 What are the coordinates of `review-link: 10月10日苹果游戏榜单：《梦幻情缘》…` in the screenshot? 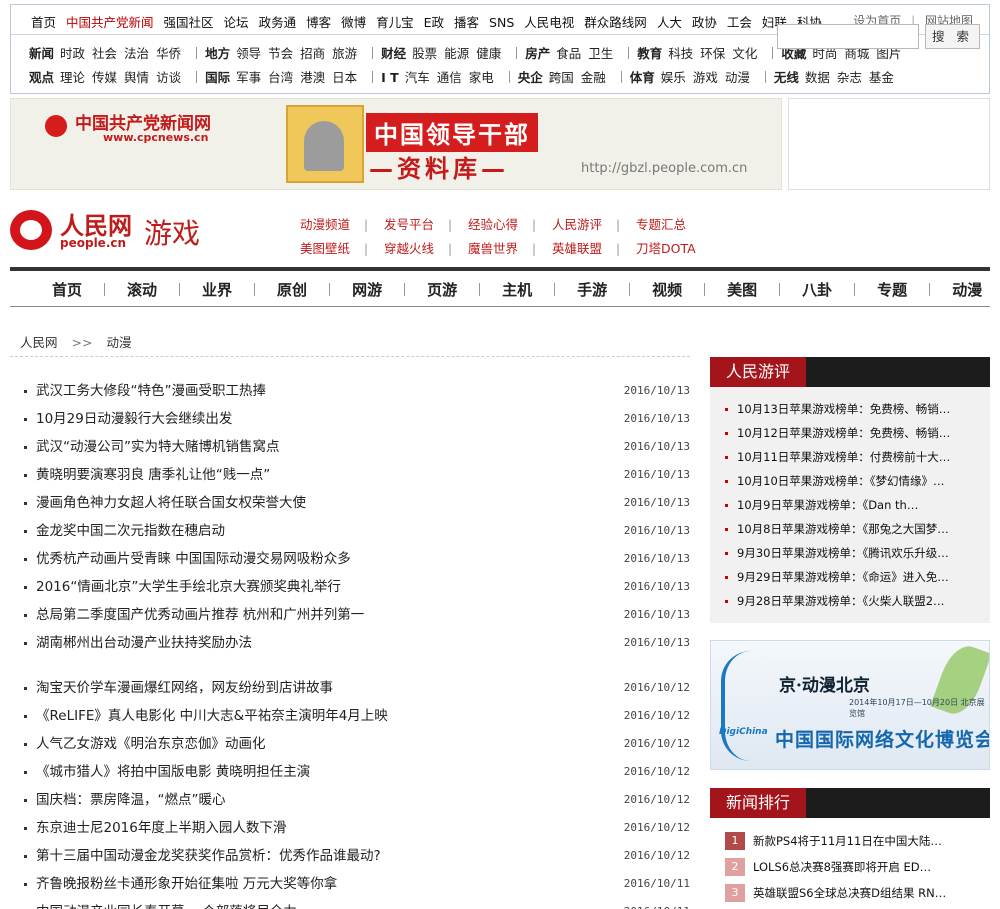 It's located at (841, 481).